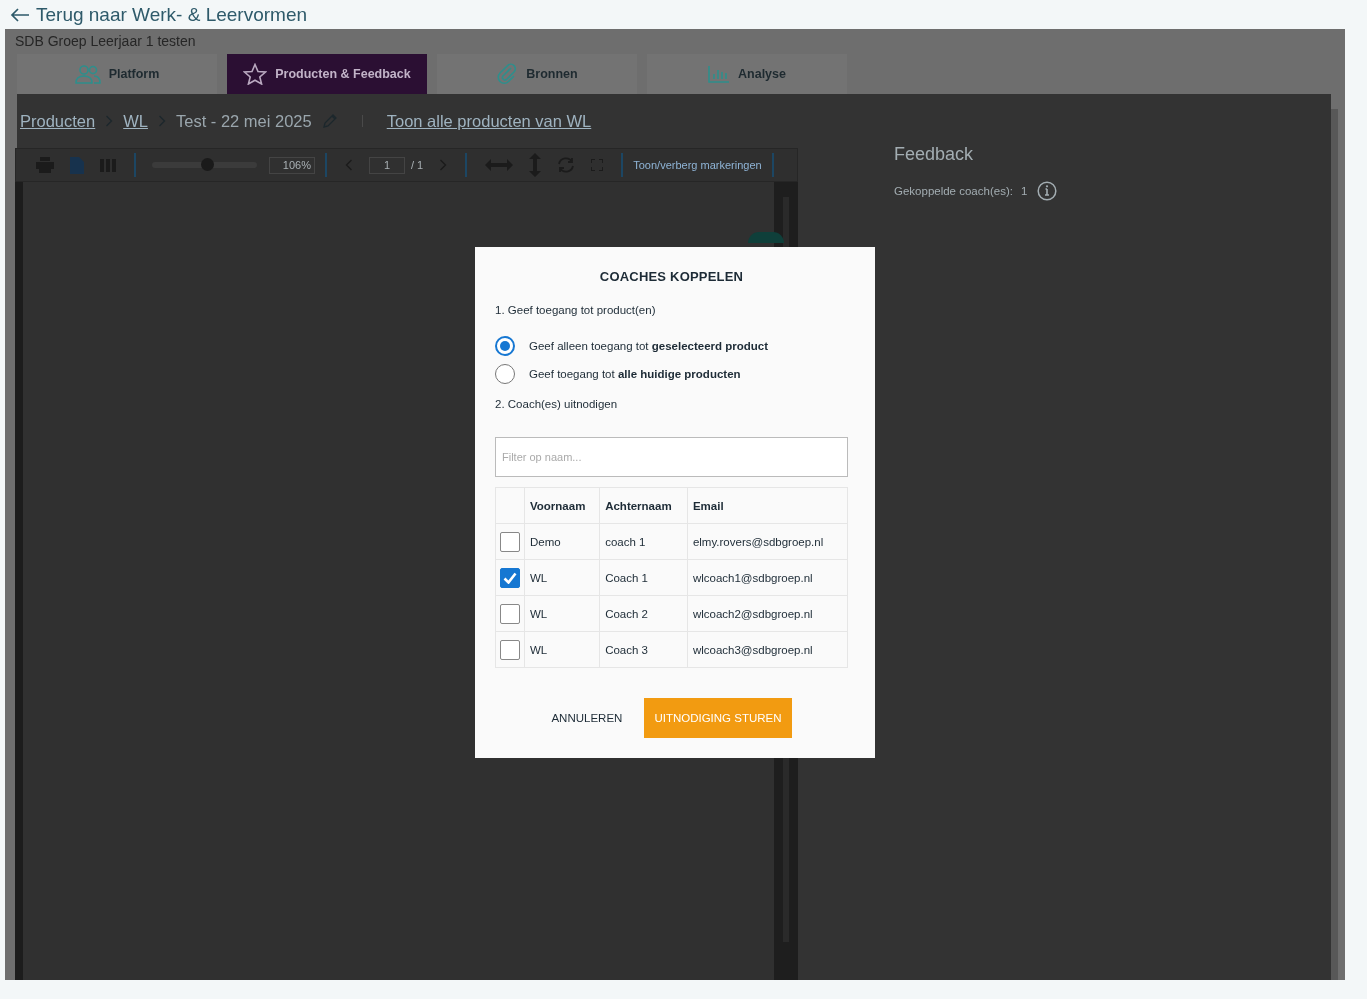 This screenshot has height=999, width=1367. Describe the element at coordinates (292, 165) in the screenshot. I see `zoom-field: 106%` at that location.